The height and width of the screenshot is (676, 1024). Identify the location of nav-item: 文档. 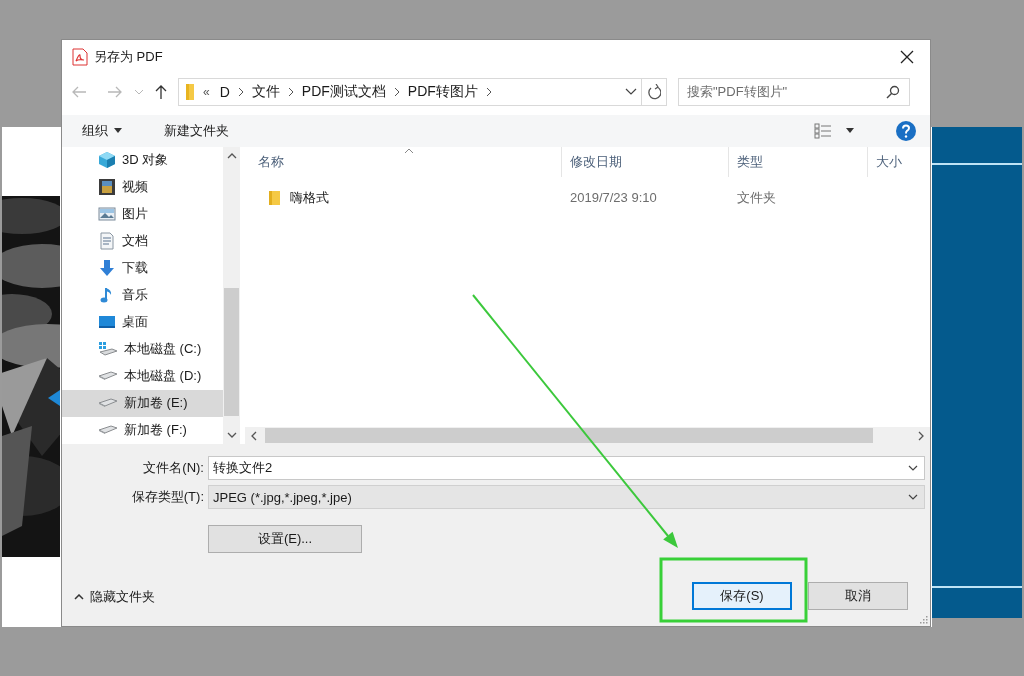
(142, 241).